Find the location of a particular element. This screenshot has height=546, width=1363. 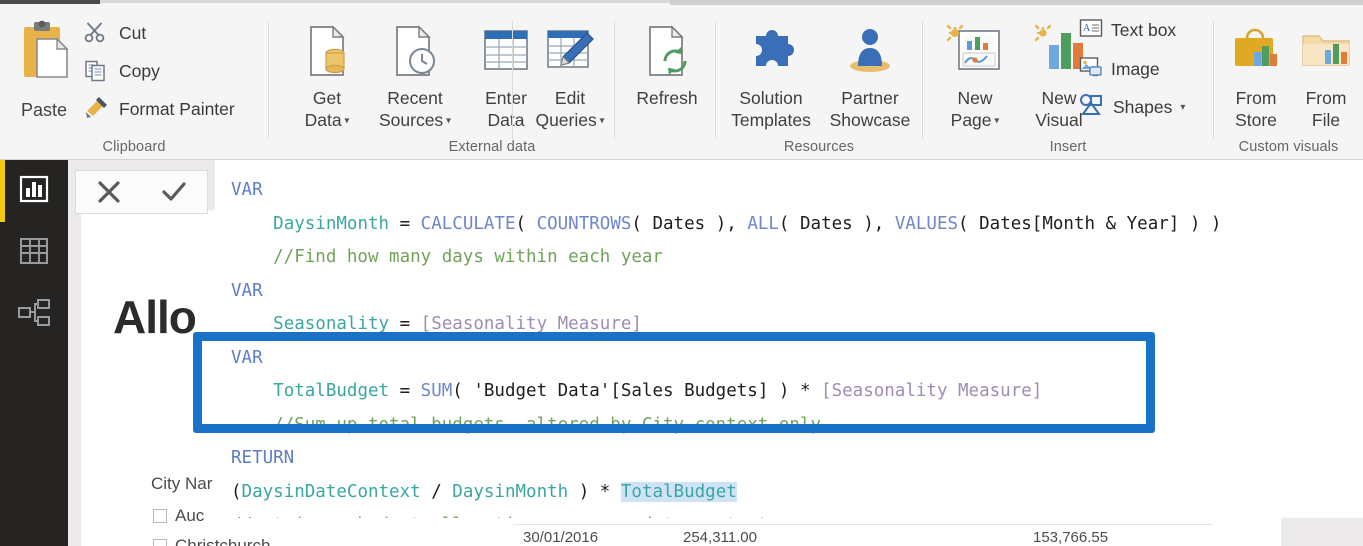

paste-label: Paste is located at coordinates (44, 110).